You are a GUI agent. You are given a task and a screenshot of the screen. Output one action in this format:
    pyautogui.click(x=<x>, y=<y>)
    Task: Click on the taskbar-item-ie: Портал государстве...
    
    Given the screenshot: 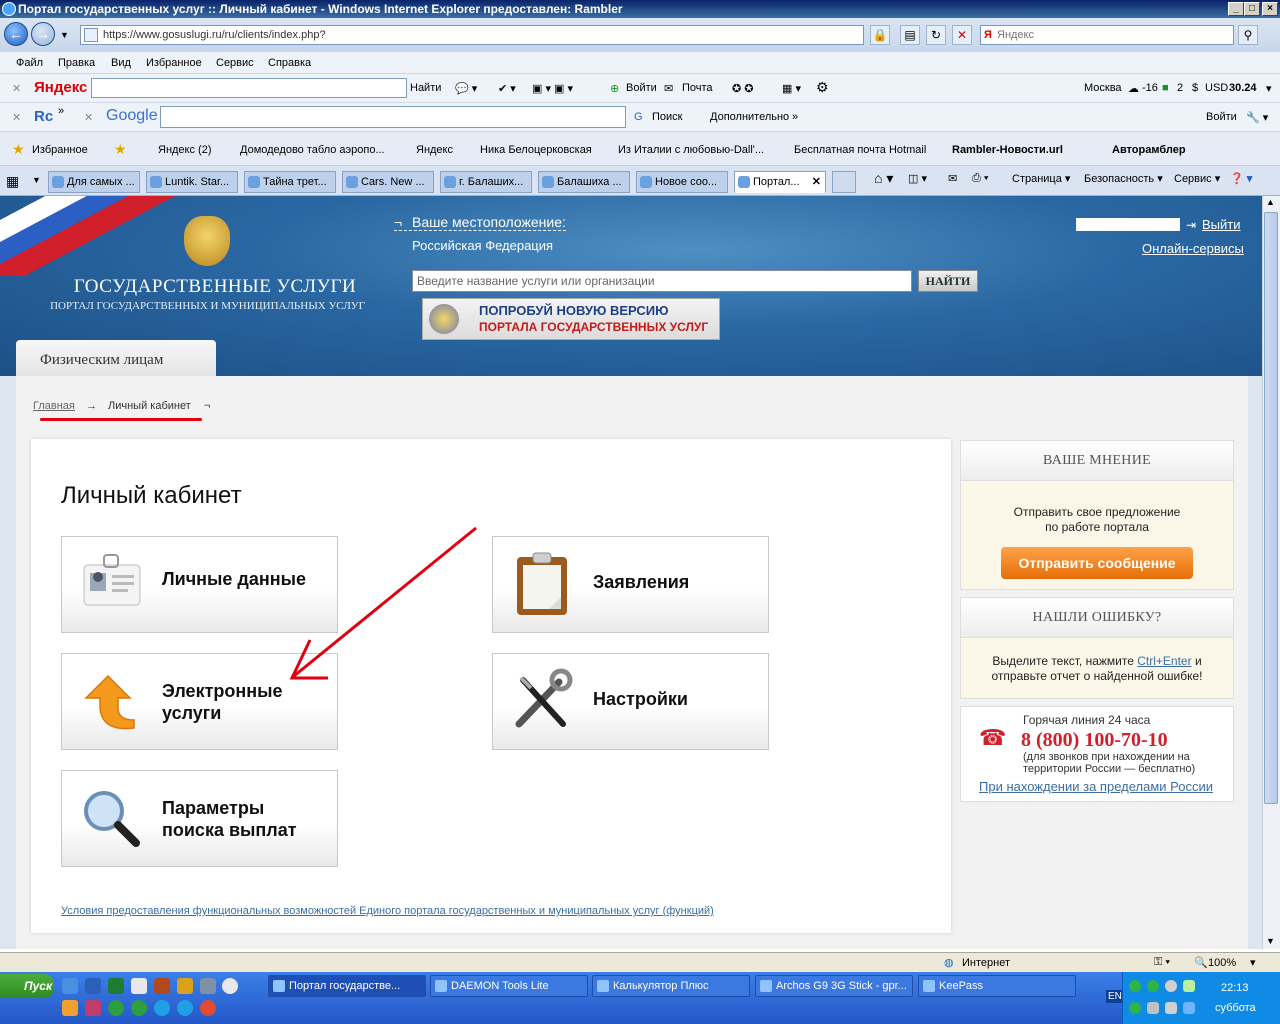 What is the action you would take?
    pyautogui.click(x=347, y=986)
    